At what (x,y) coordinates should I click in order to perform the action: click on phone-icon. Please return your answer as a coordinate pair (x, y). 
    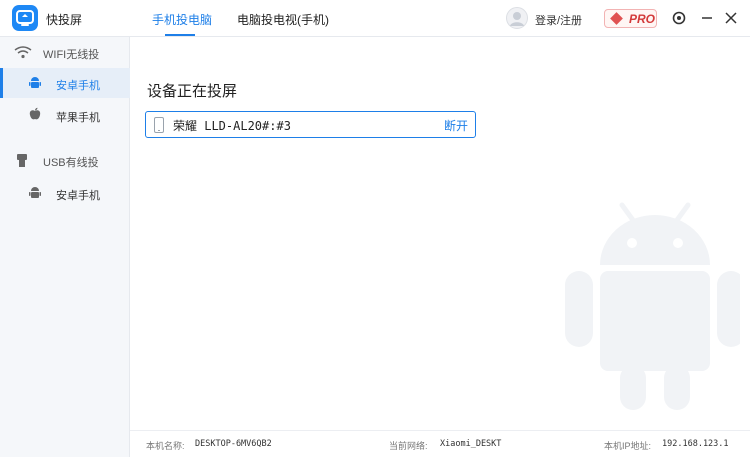
    Looking at the image, I should click on (159, 125).